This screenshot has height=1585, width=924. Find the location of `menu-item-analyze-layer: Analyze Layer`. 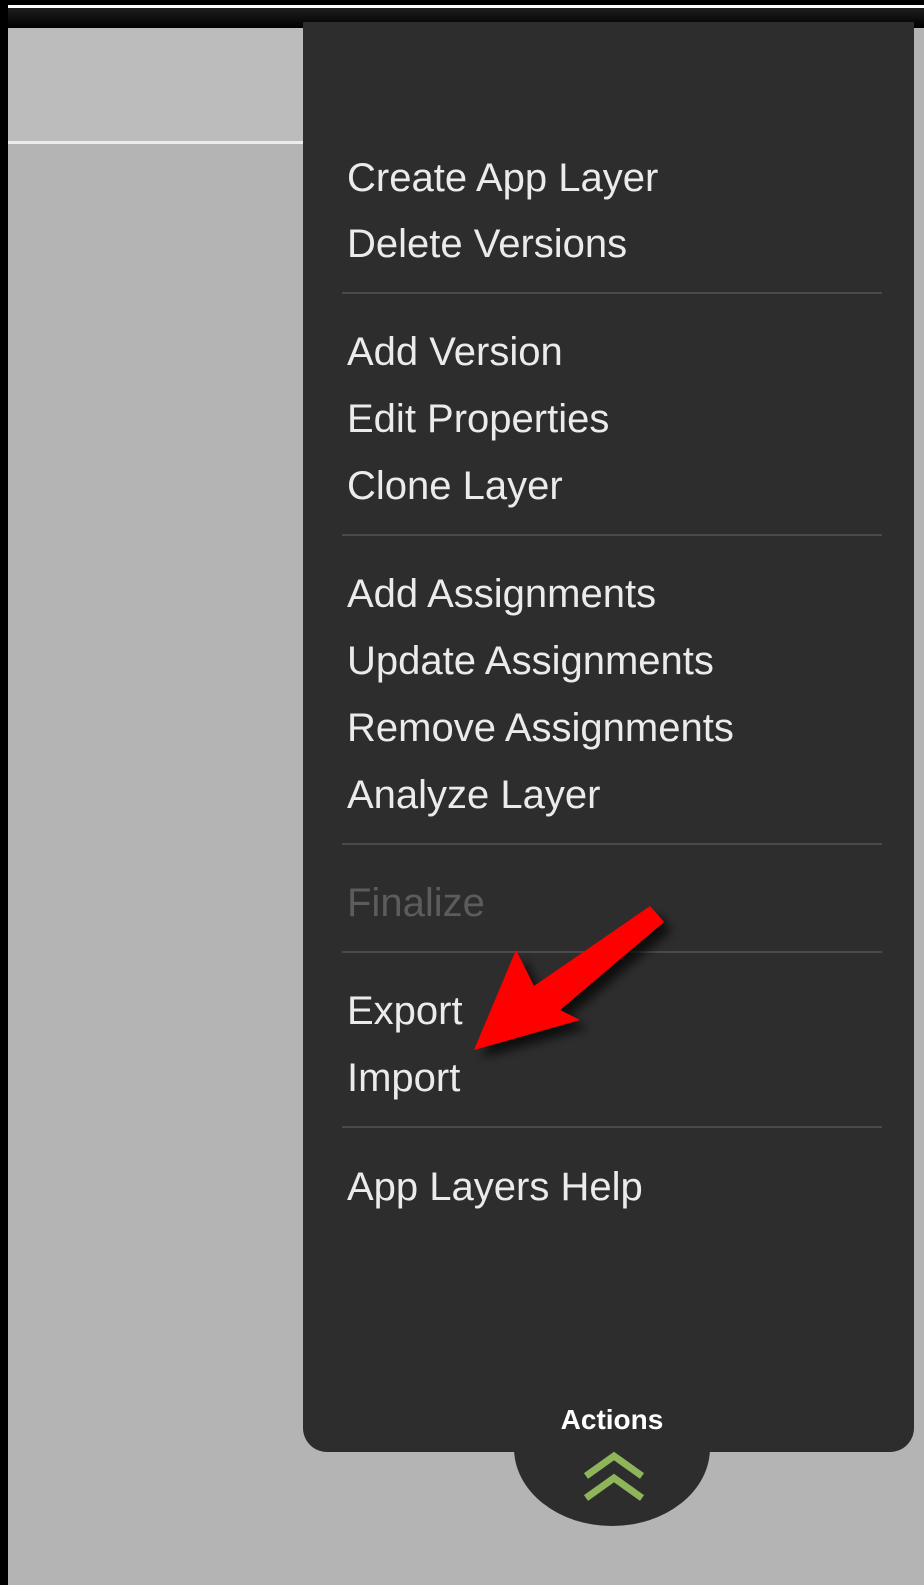

menu-item-analyze-layer: Analyze Layer is located at coordinates (473, 795).